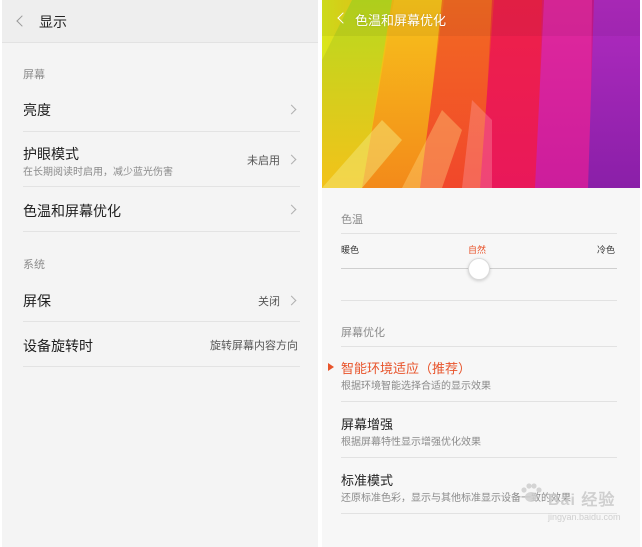 The image size is (642, 547). What do you see at coordinates (479, 269) in the screenshot?
I see `color-temp-slider-thumb` at bounding box center [479, 269].